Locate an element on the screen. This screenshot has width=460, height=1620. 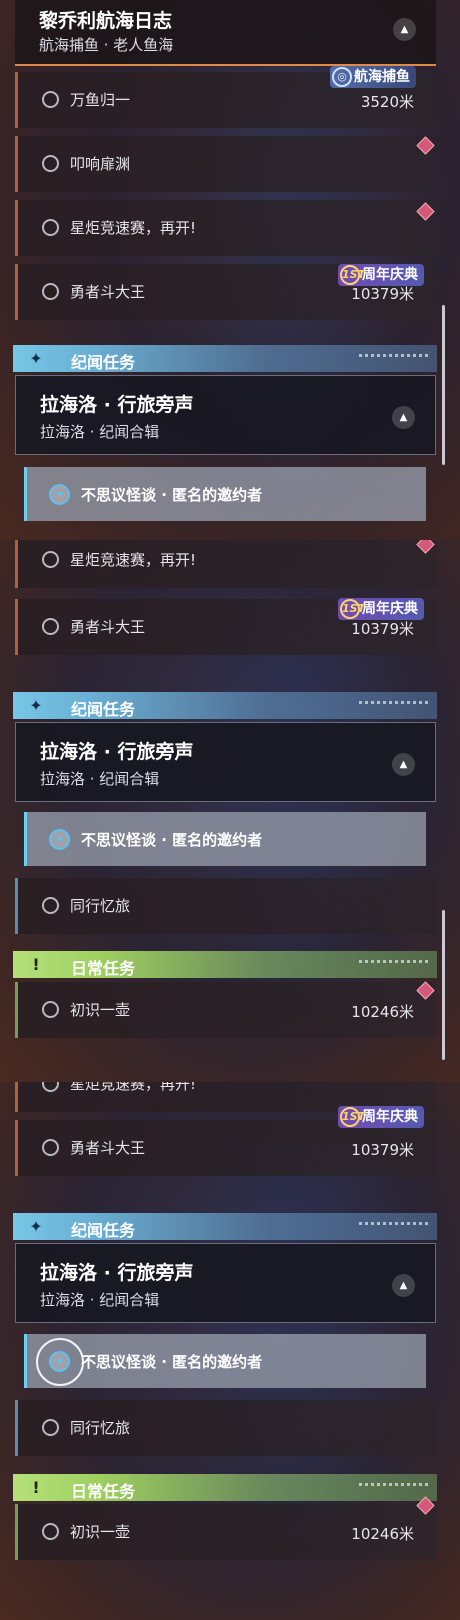
quest-group-subtitle: 航海捕鱼 · 老人鱼海 is located at coordinates (106, 45).